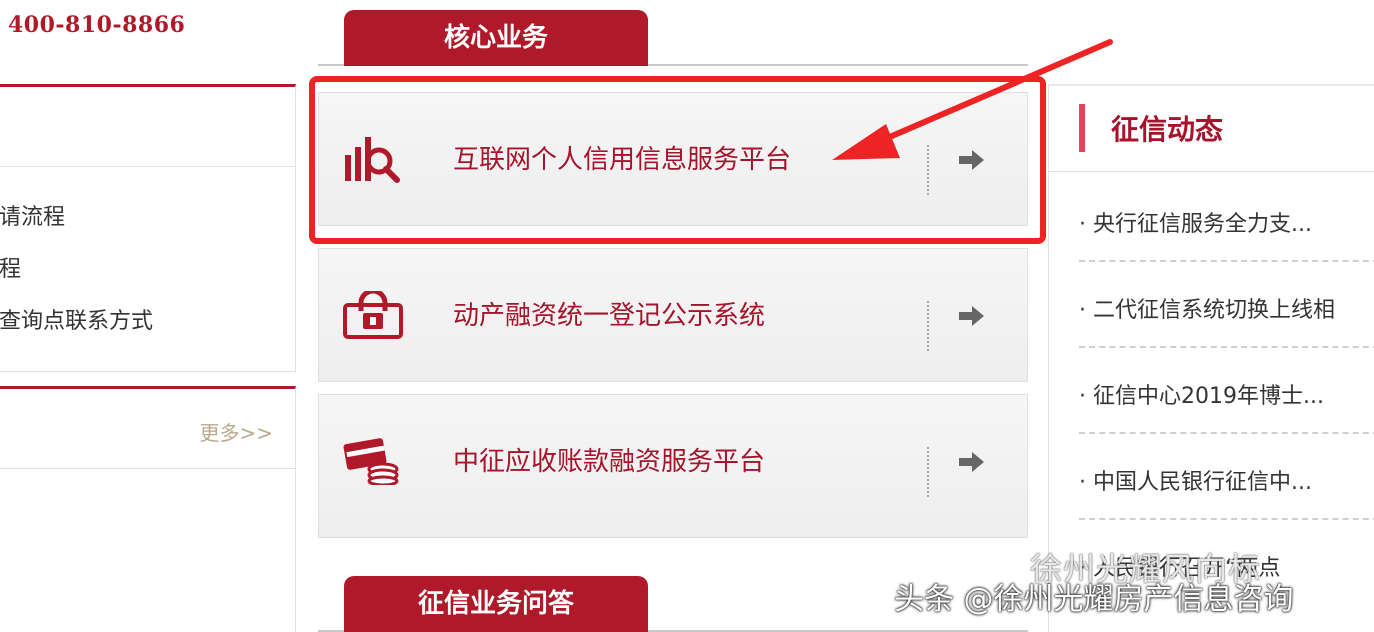  Describe the element at coordinates (10, 267) in the screenshot. I see `left-link-process: 程` at that location.